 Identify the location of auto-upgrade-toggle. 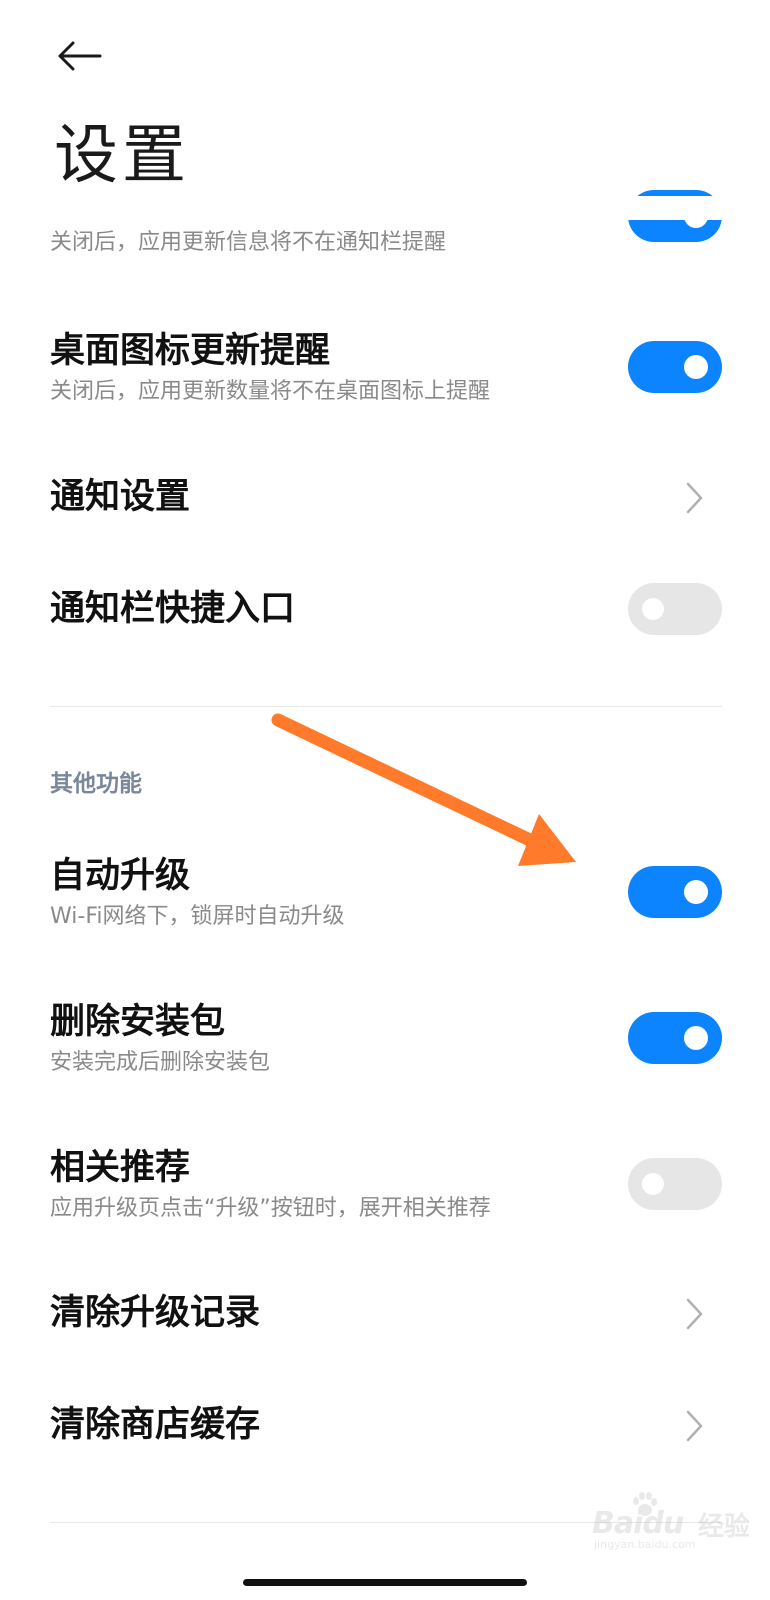
(675, 892).